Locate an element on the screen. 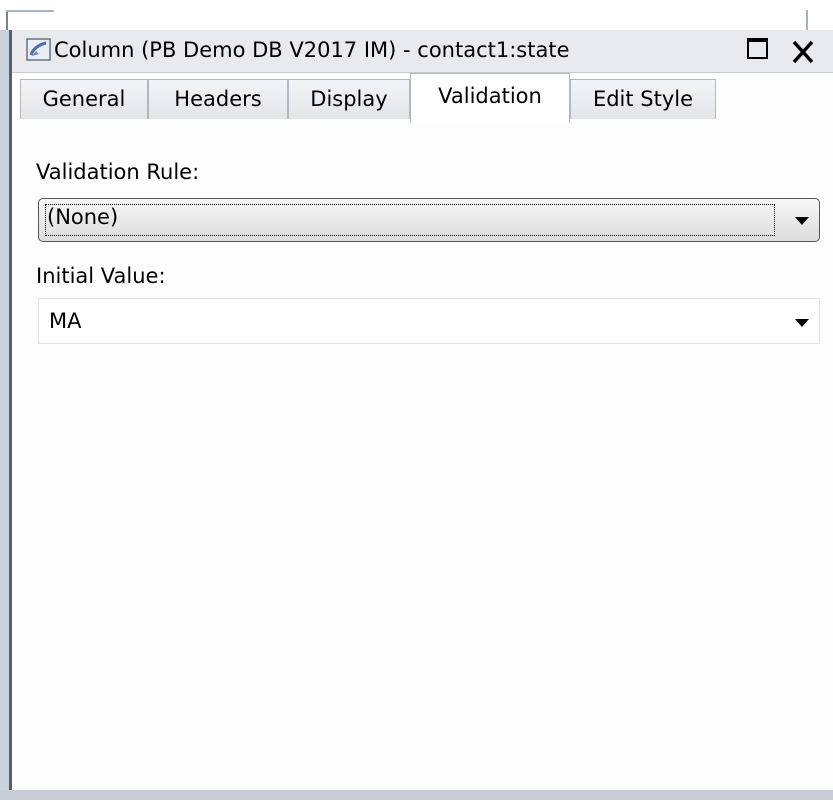  maximize-icon is located at coordinates (758, 49).